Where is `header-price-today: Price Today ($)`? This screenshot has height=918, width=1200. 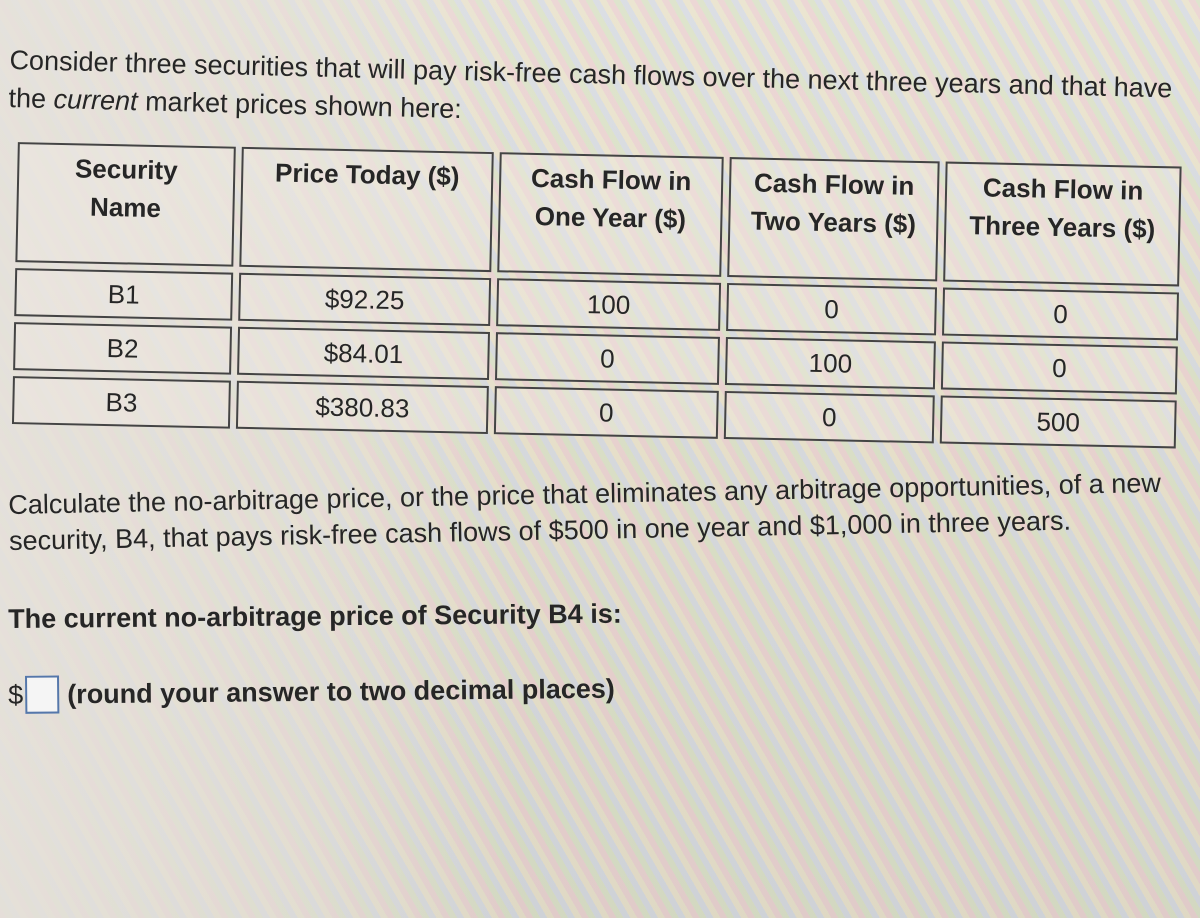
header-price-today: Price Today ($) is located at coordinates (366, 209).